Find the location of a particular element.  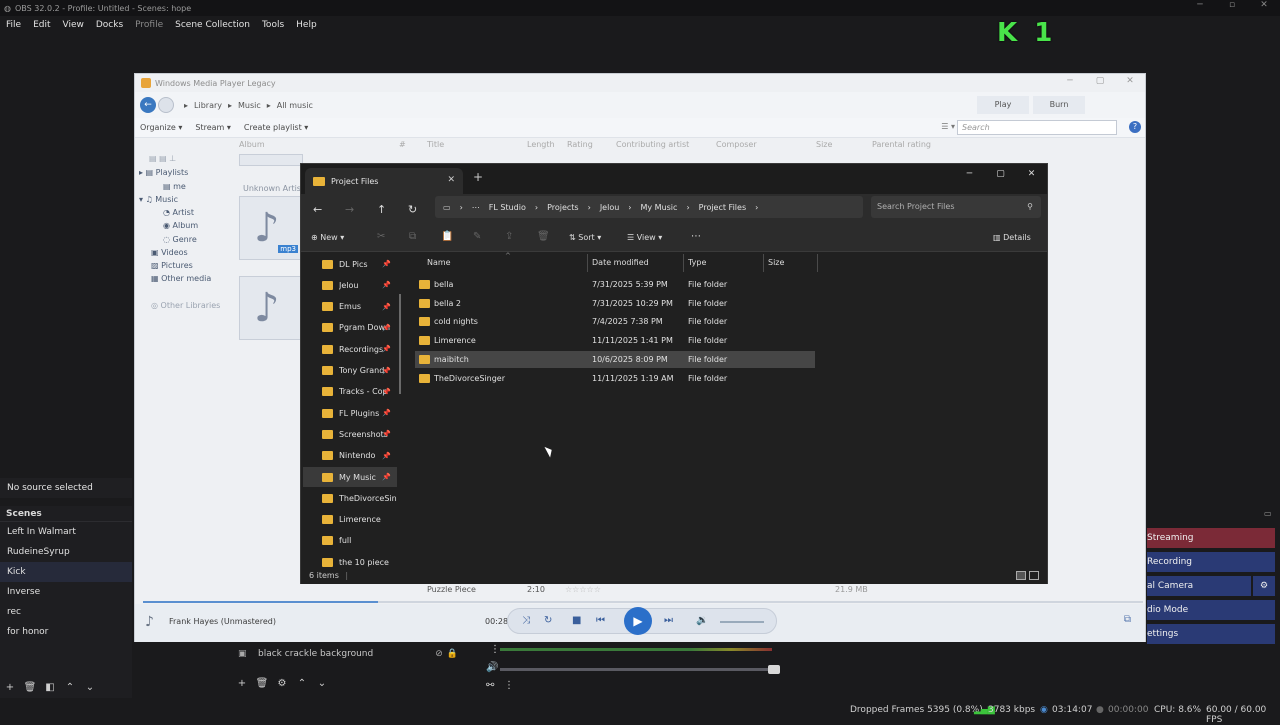

sidebar-item-artist: ◔ Artist is located at coordinates (178, 212).